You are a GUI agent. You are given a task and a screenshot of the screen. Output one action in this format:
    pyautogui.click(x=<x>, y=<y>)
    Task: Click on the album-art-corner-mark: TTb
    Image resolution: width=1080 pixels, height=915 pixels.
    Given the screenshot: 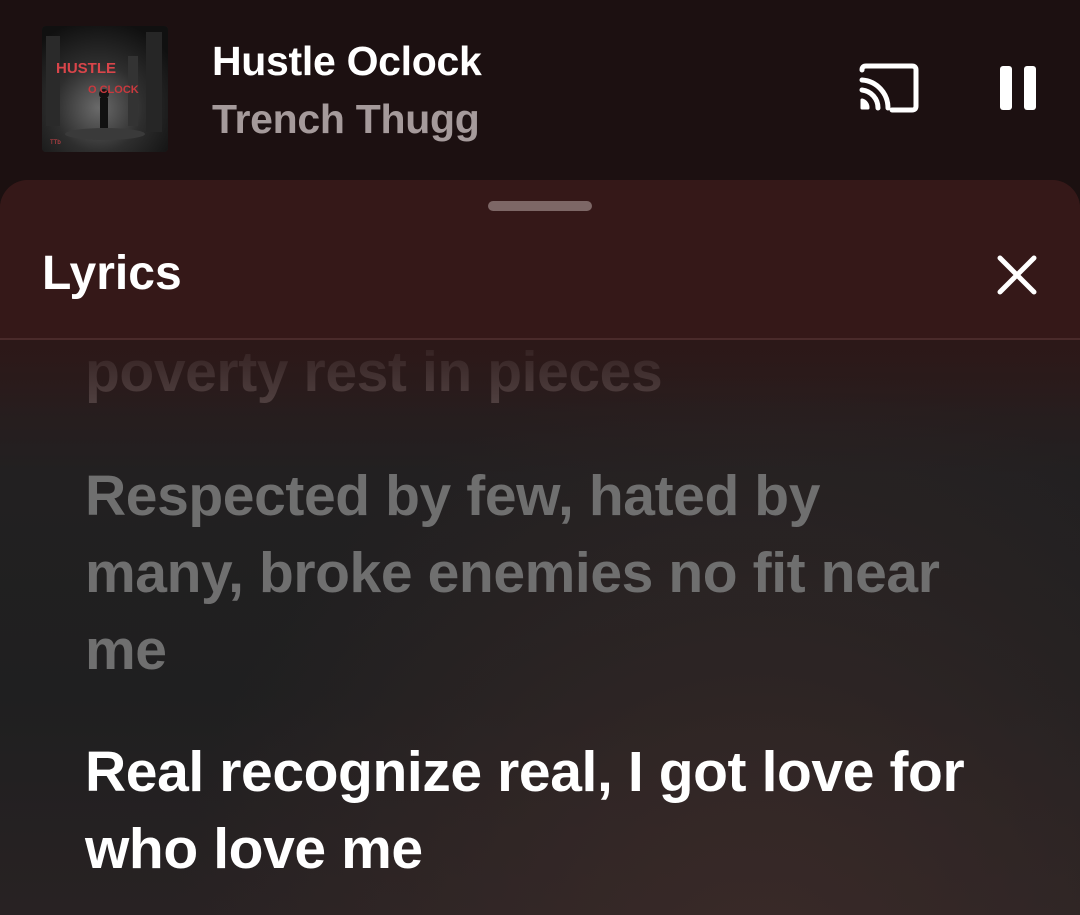 What is the action you would take?
    pyautogui.click(x=55, y=143)
    